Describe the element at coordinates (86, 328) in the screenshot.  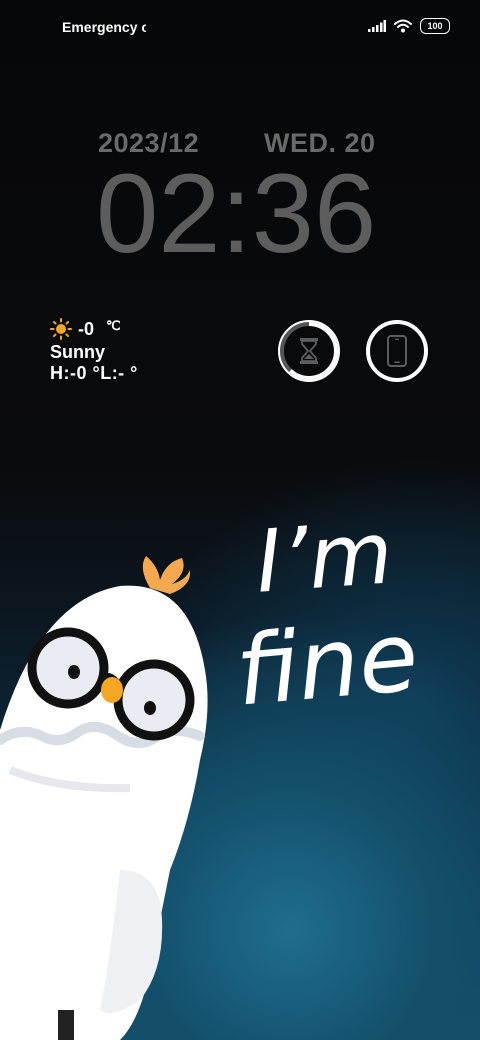
I see `weather-temp: -0` at that location.